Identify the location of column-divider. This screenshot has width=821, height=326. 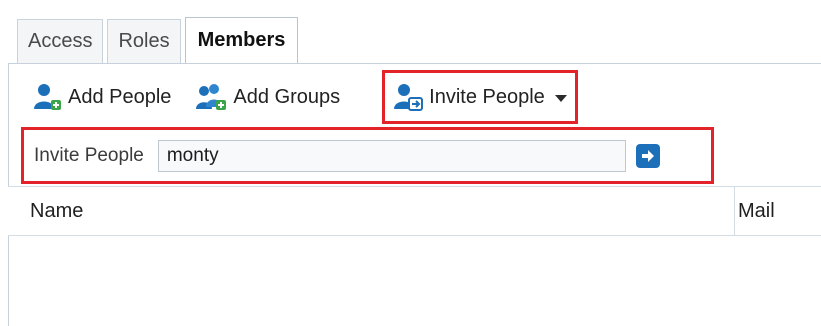
(734, 211).